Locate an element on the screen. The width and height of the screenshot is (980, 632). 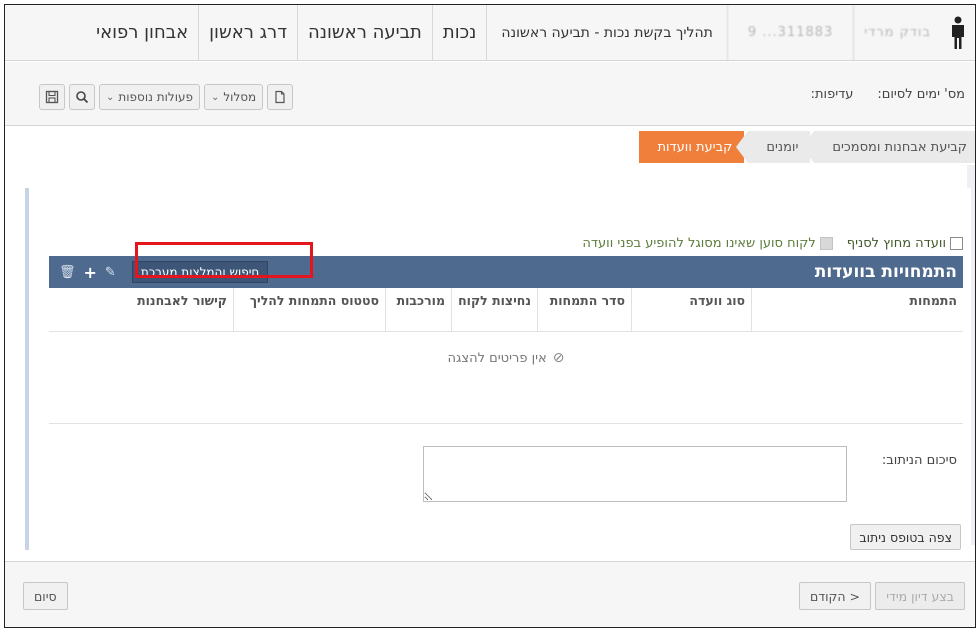
document-icon is located at coordinates (280, 97).